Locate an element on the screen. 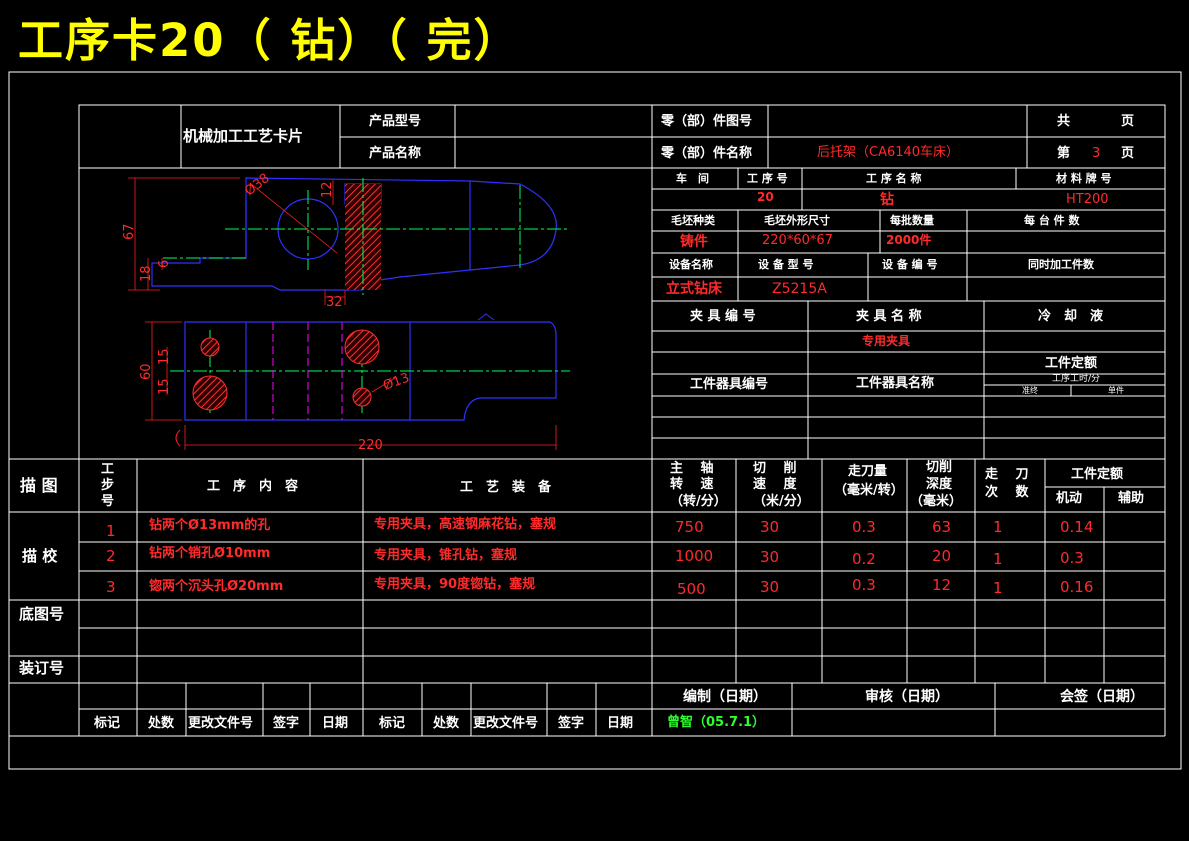 The image size is (1189, 841). footer-count-2: 处数 is located at coordinates (446, 723).